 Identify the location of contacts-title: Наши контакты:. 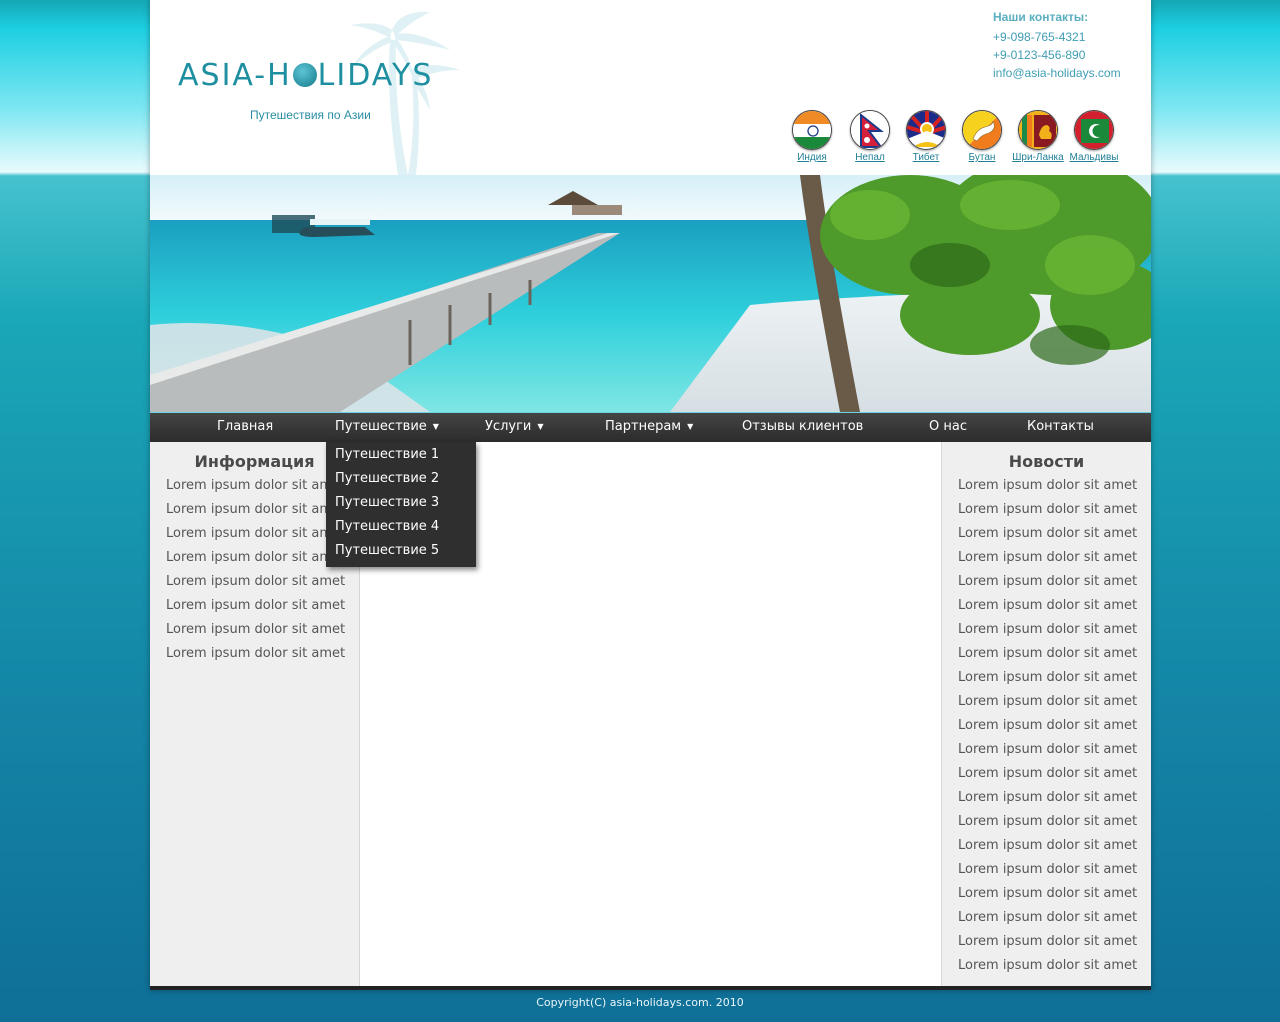
(1041, 17).